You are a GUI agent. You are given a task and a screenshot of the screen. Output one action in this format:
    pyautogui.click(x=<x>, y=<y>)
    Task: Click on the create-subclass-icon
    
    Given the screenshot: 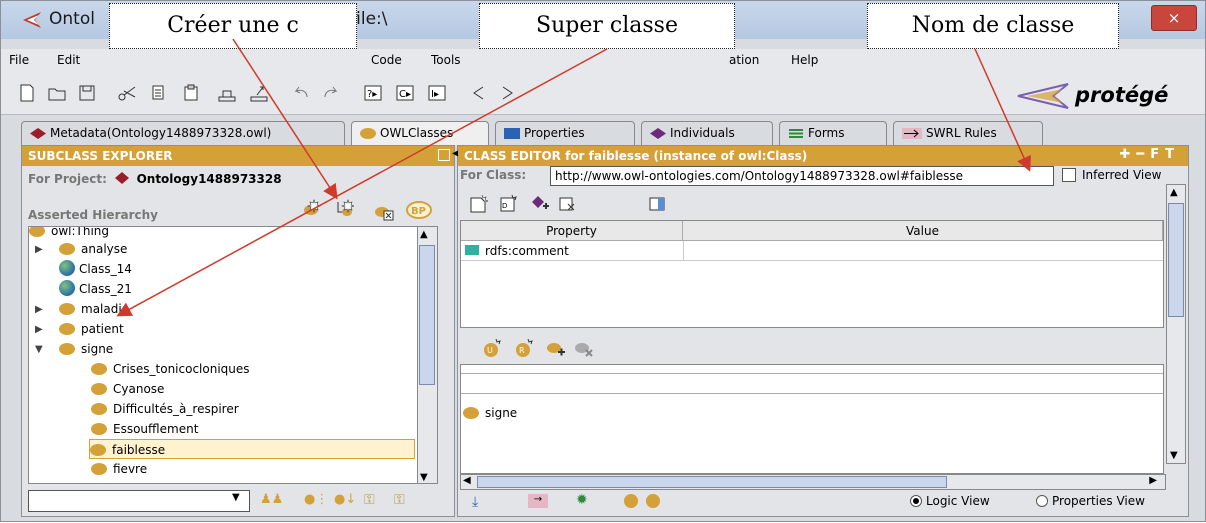 What is the action you would take?
    pyautogui.click(x=312, y=208)
    